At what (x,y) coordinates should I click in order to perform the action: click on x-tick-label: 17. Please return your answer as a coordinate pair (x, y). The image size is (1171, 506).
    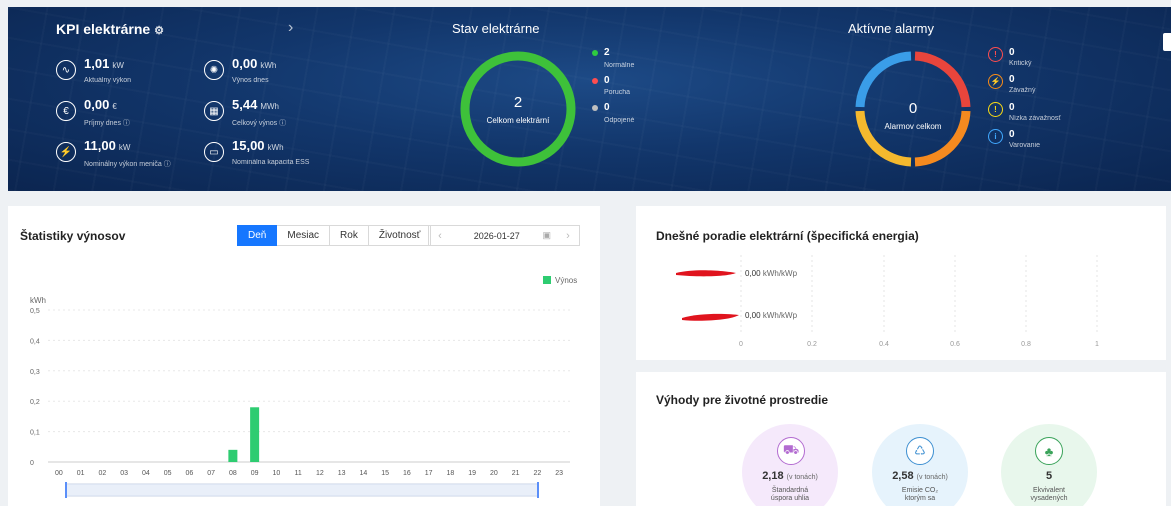
    Looking at the image, I should click on (429, 473).